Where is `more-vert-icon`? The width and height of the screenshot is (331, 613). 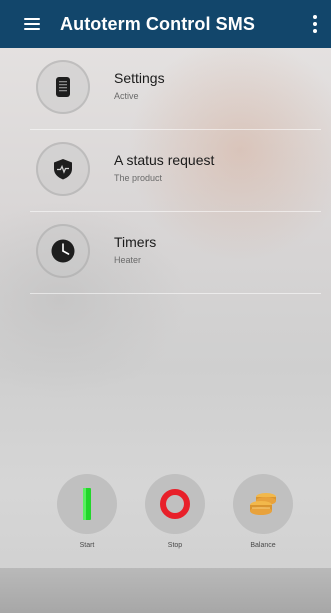 more-vert-icon is located at coordinates (315, 24).